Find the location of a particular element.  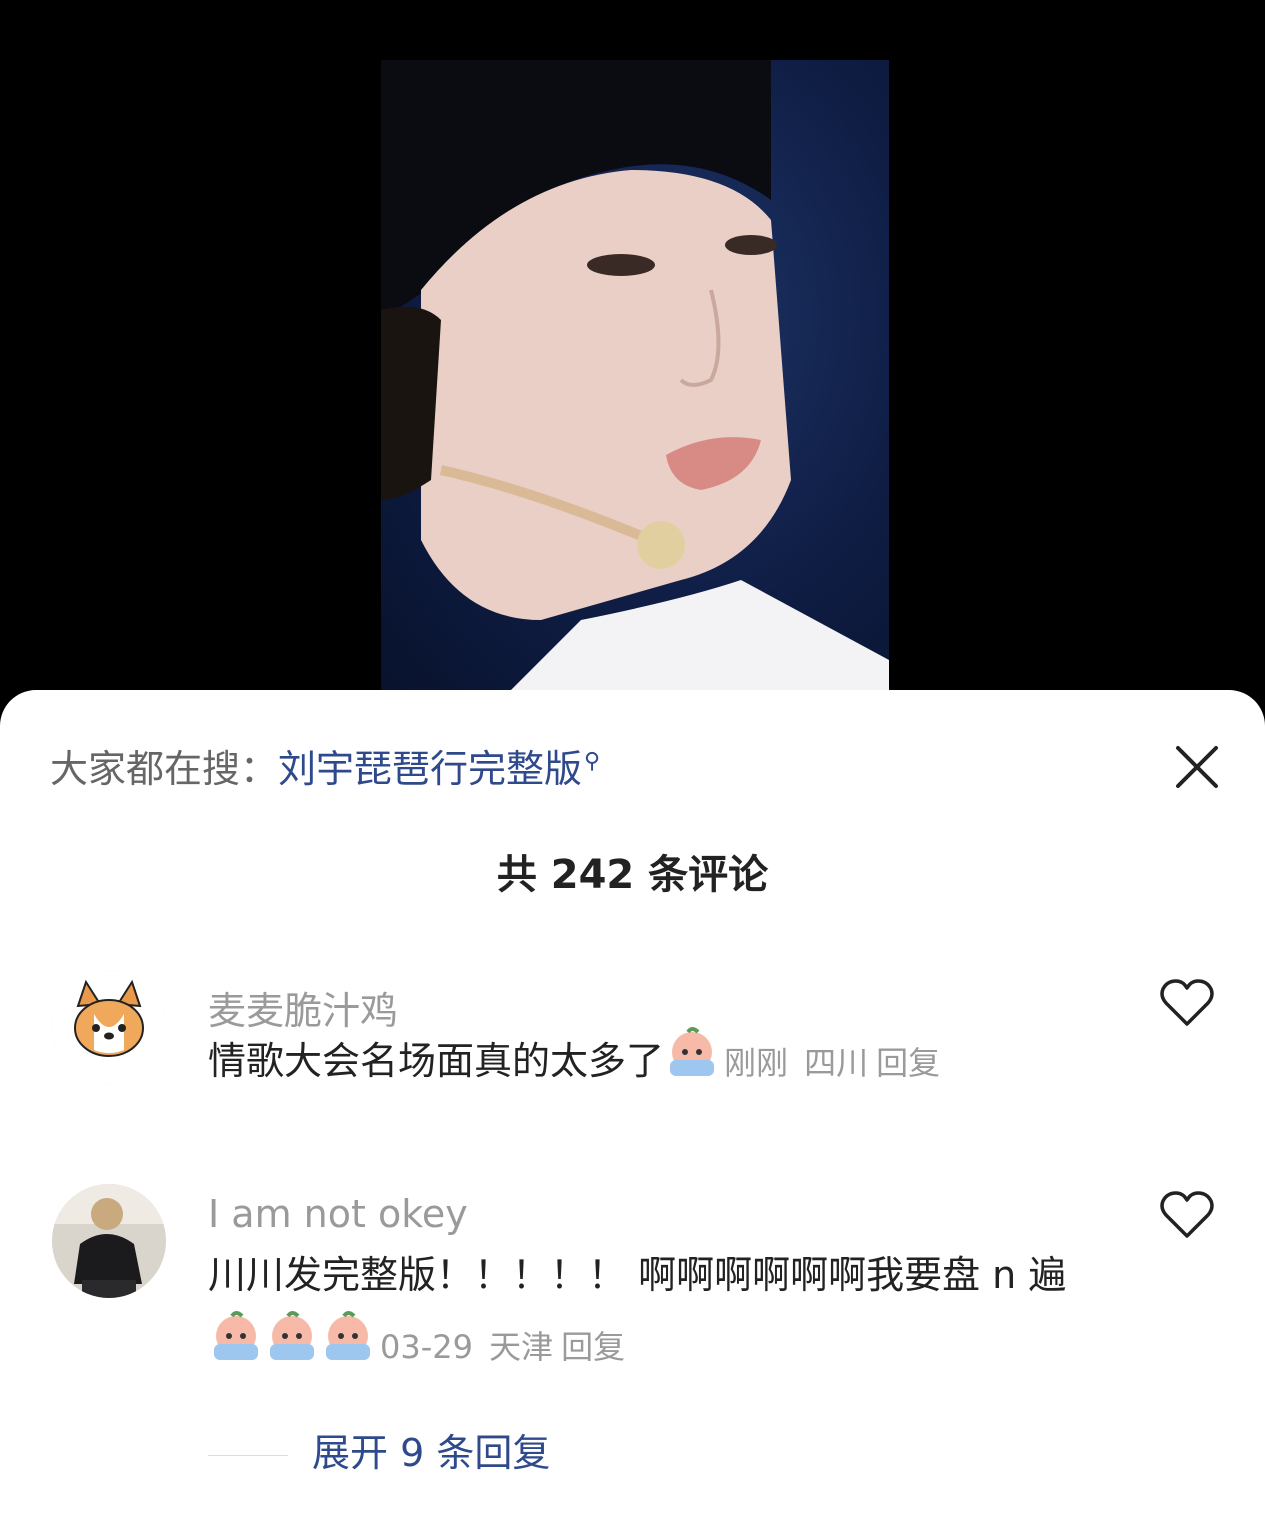

comment-username: I am not okey is located at coordinates (338, 1214).